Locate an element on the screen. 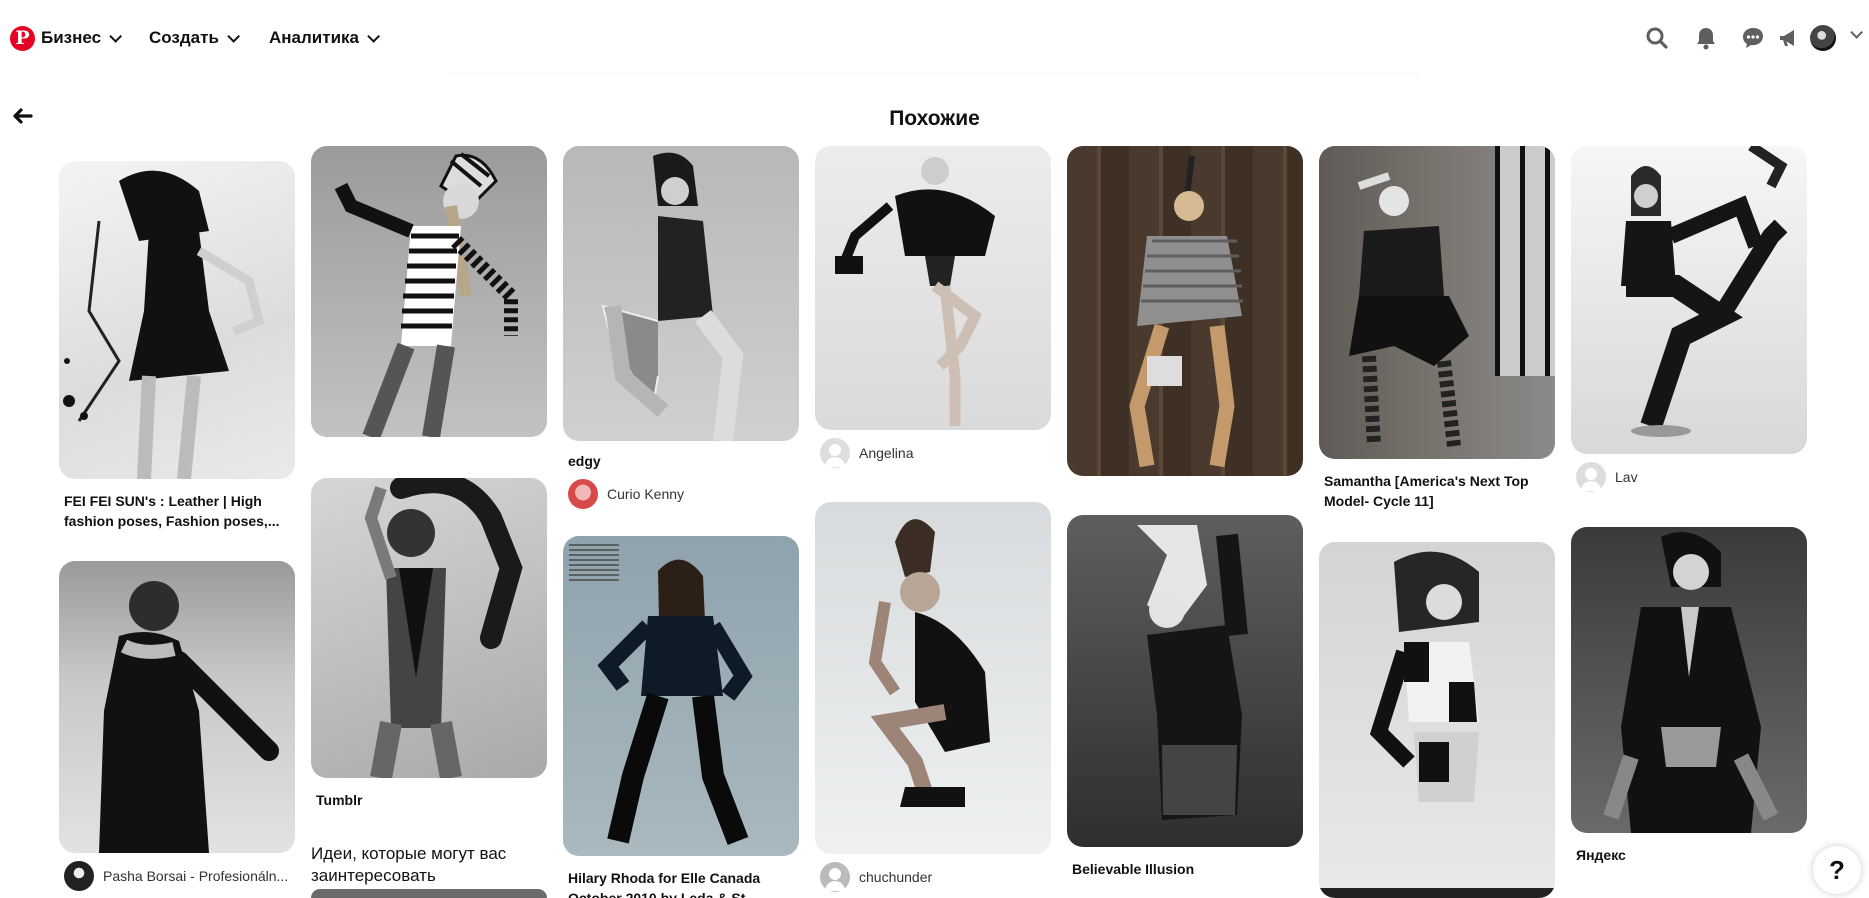  nav-analytics-label: Аналитика is located at coordinates (314, 37).